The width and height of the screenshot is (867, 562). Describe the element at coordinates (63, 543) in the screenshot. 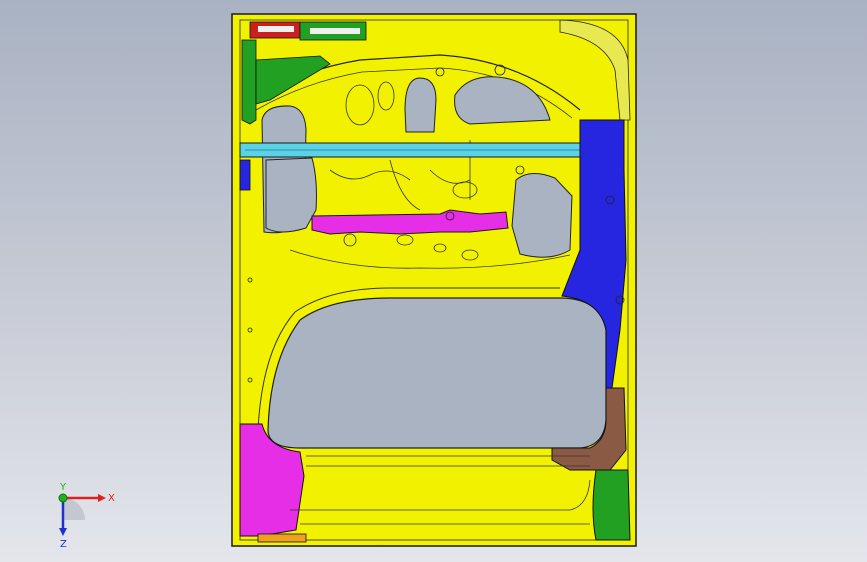

I see `z-axis-label: Z` at that location.